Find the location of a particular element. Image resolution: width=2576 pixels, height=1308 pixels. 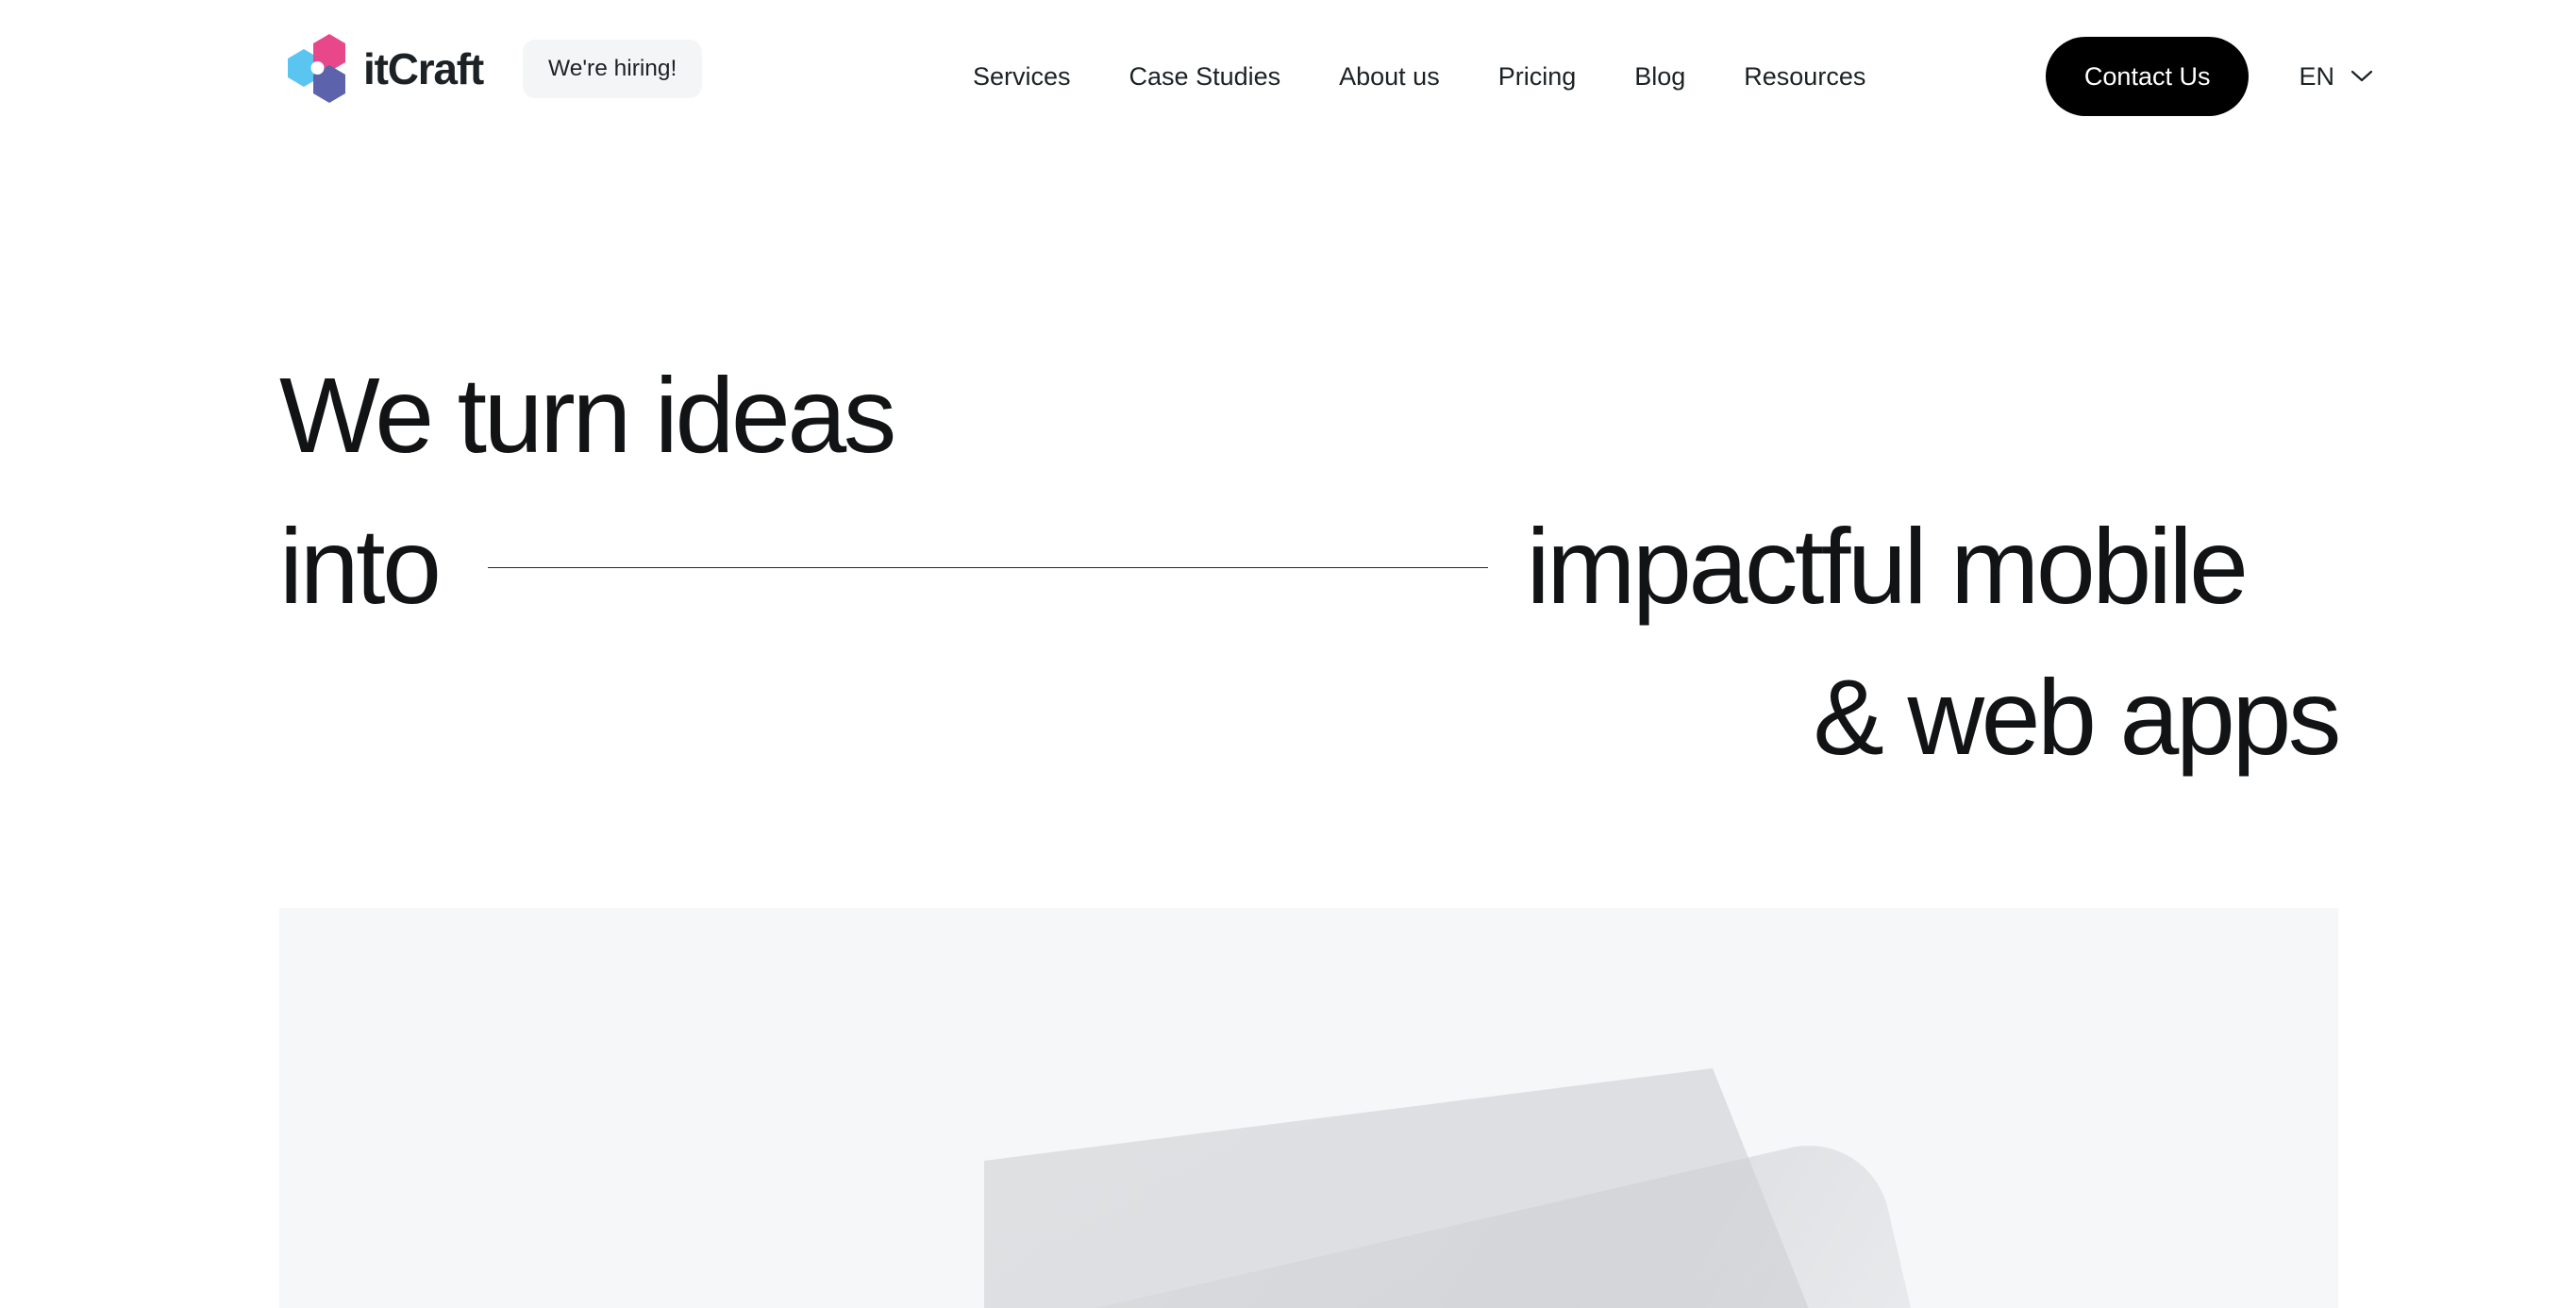

chevron-down-icon is located at coordinates (2361, 76).